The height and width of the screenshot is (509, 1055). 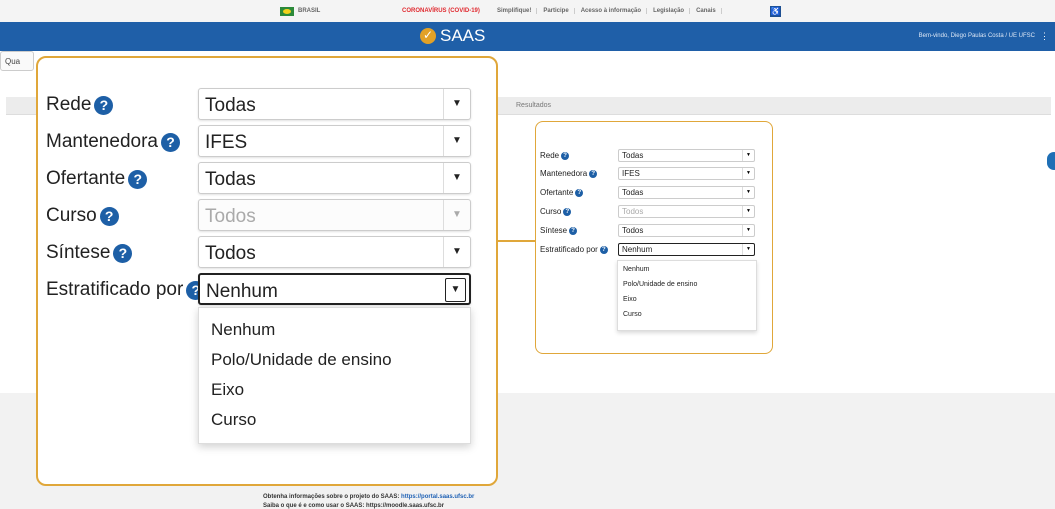 What do you see at coordinates (405, 506) in the screenshot?
I see `footer-moodle-link: https://moodle.saas.ufsc.br` at bounding box center [405, 506].